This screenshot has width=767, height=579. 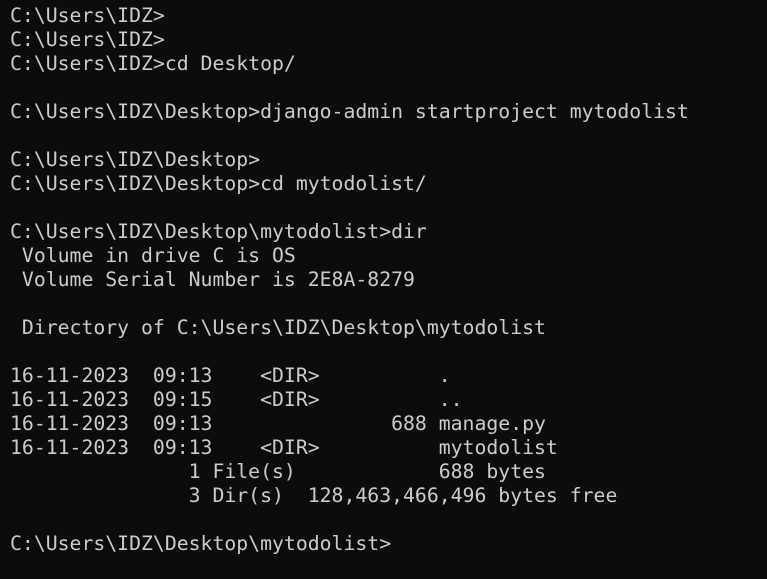 What do you see at coordinates (278, 471) in the screenshot?
I see `directory-summary-files: 1 File(s) 688 bytes` at bounding box center [278, 471].